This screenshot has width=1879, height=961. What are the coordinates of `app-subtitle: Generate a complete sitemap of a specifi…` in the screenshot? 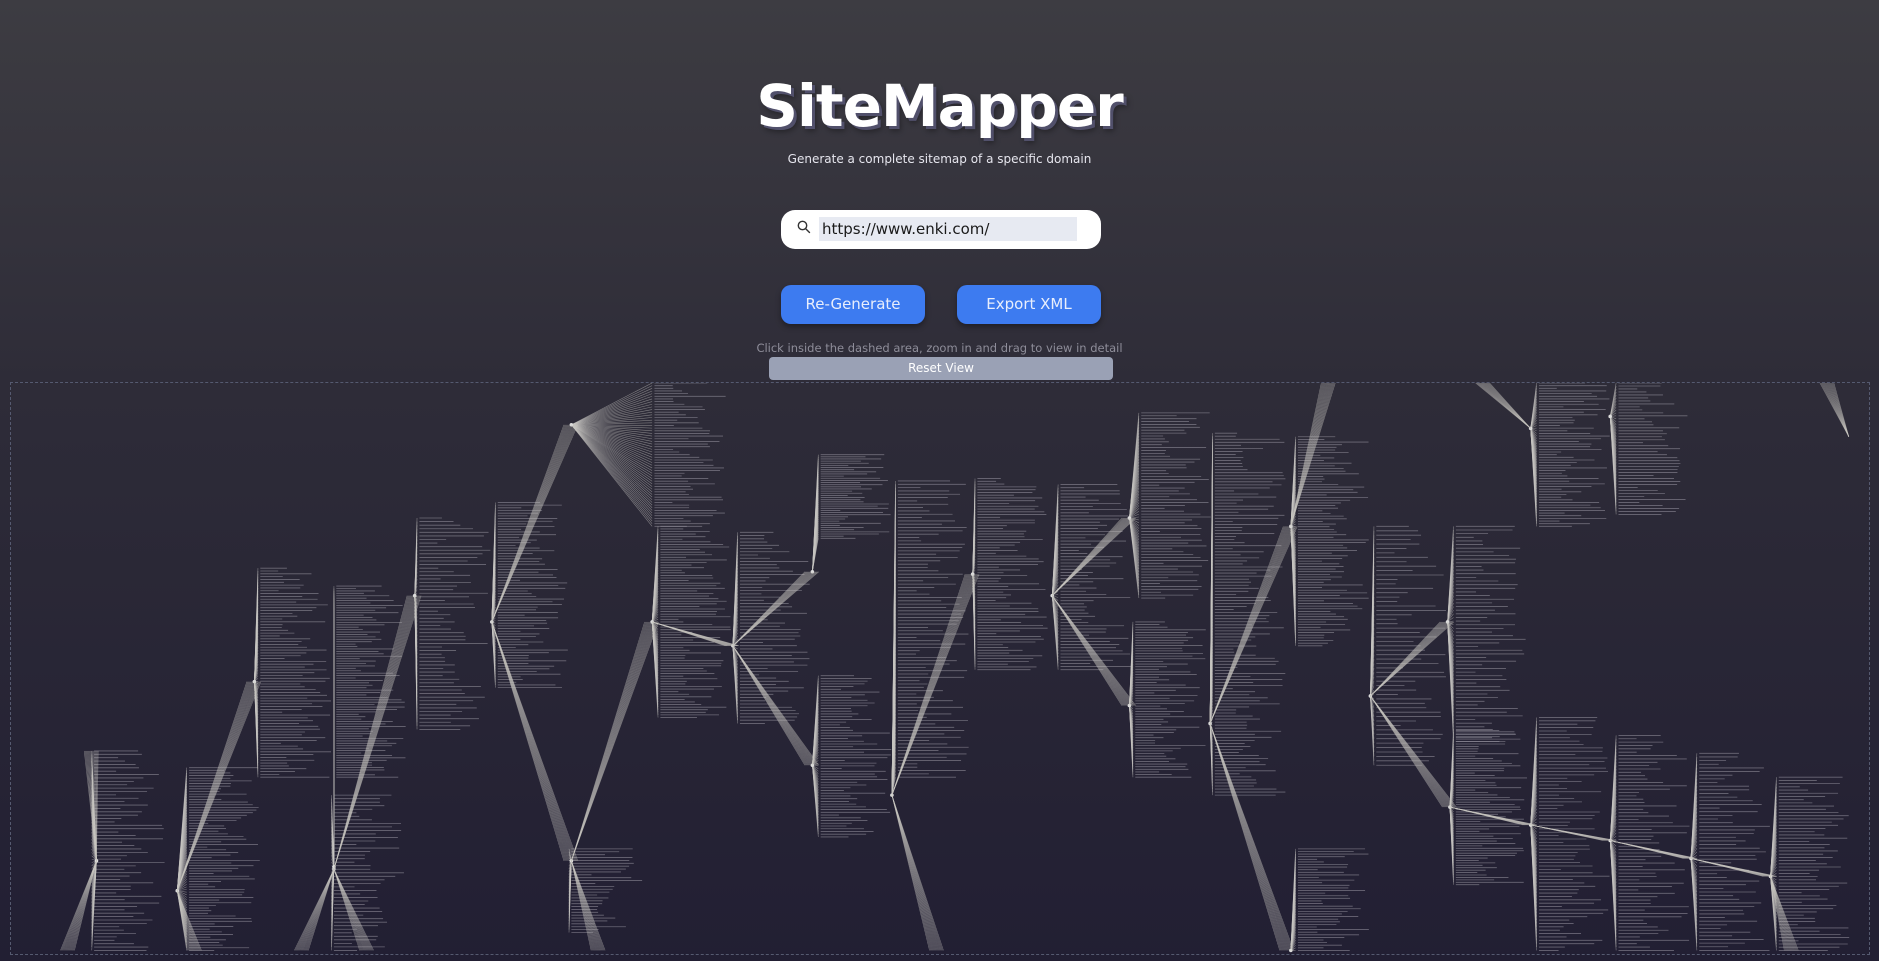 It's located at (939, 159).